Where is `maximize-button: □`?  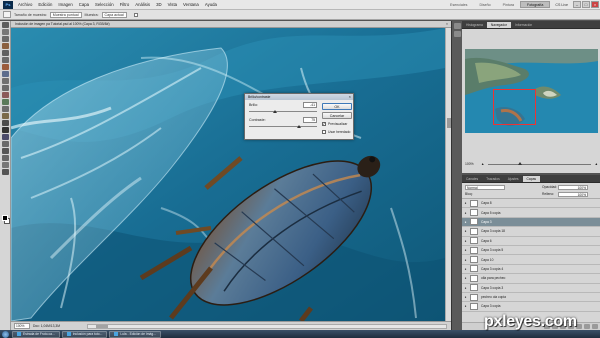 maximize-button: □ is located at coordinates (586, 4).